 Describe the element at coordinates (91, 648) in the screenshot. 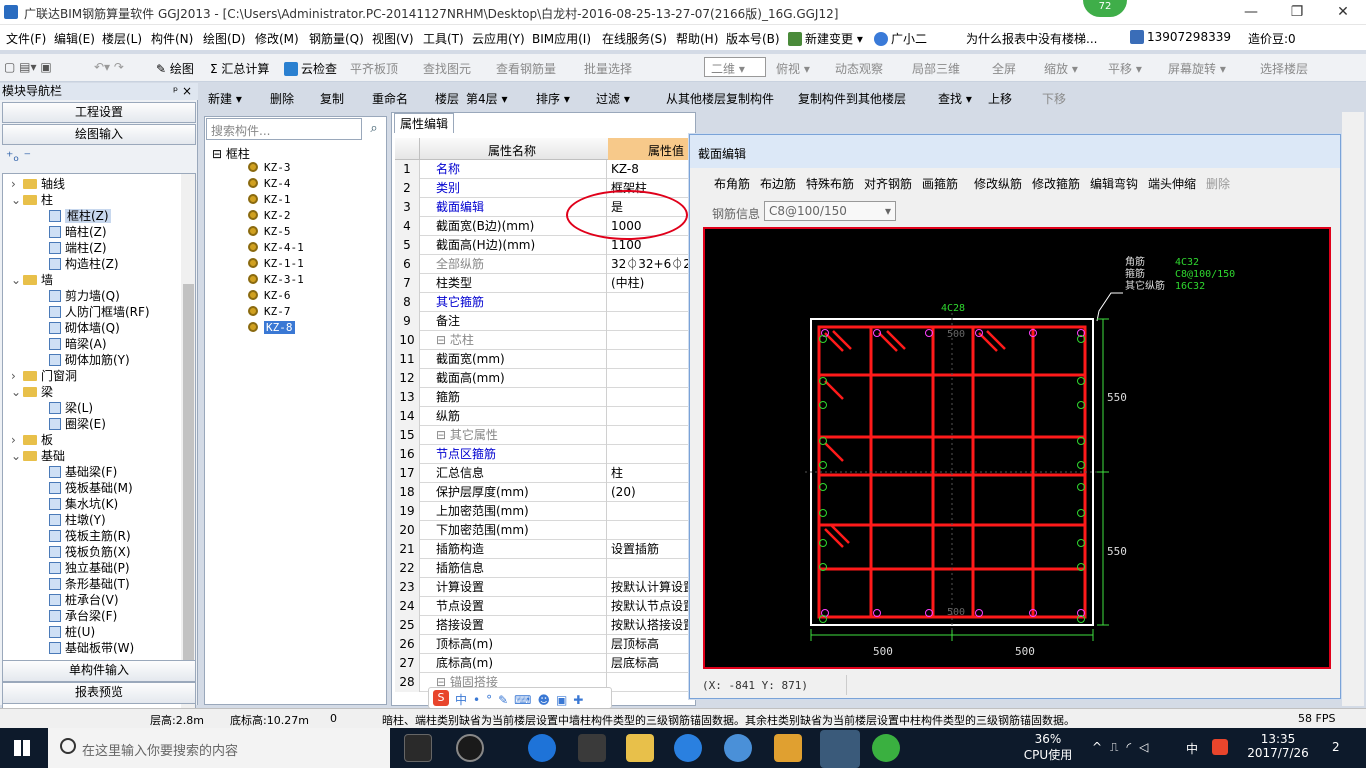

I see `tree-item: 基础板带(W)` at that location.